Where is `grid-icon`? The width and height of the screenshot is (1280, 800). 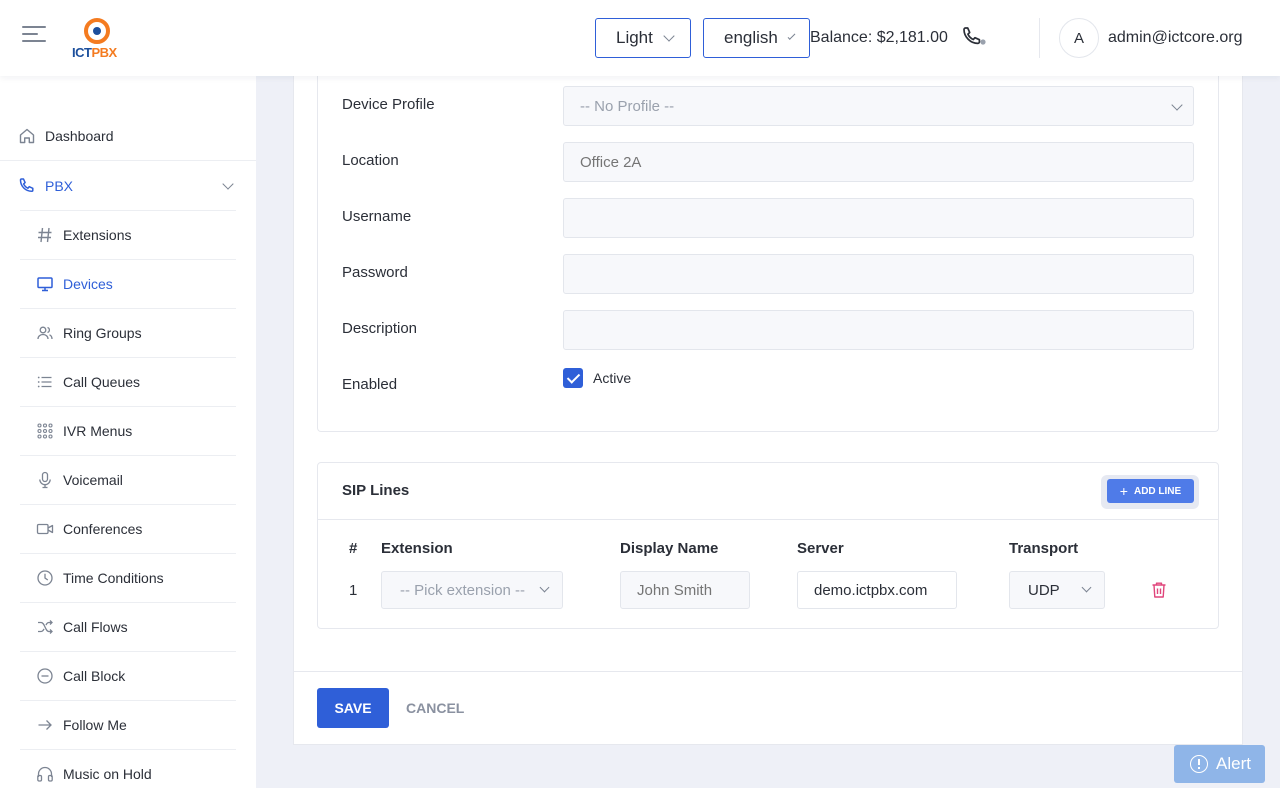 grid-icon is located at coordinates (45, 431).